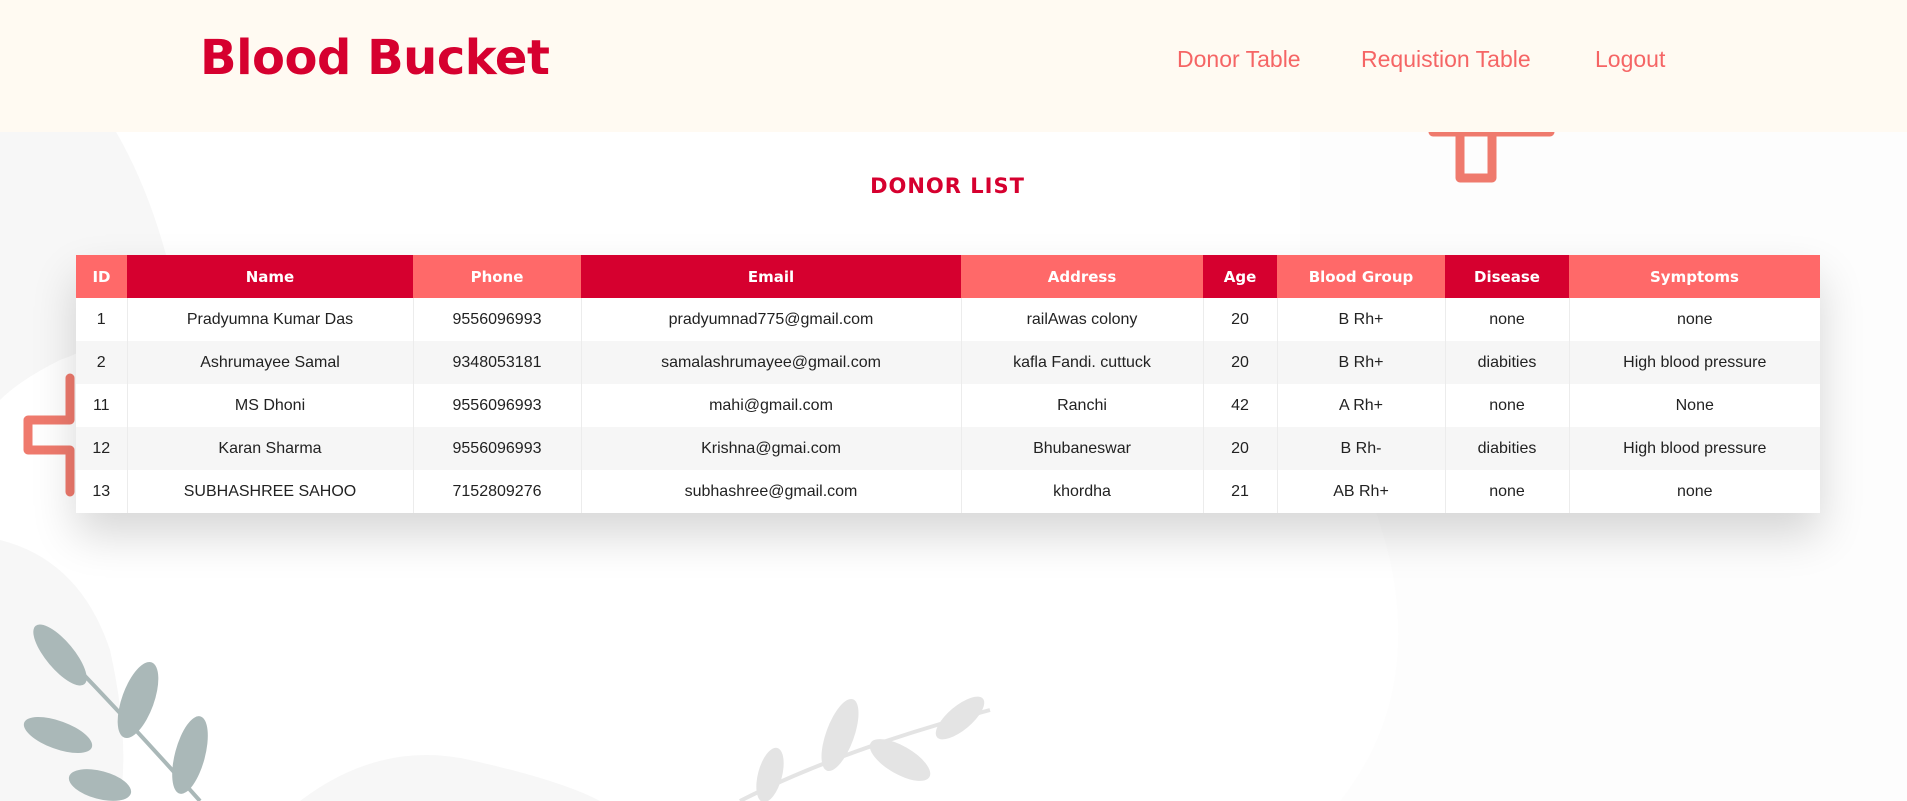 Image resolution: width=1907 pixels, height=801 pixels. Describe the element at coordinates (1361, 276) in the screenshot. I see `column-header-blood-group: Blood Group` at that location.